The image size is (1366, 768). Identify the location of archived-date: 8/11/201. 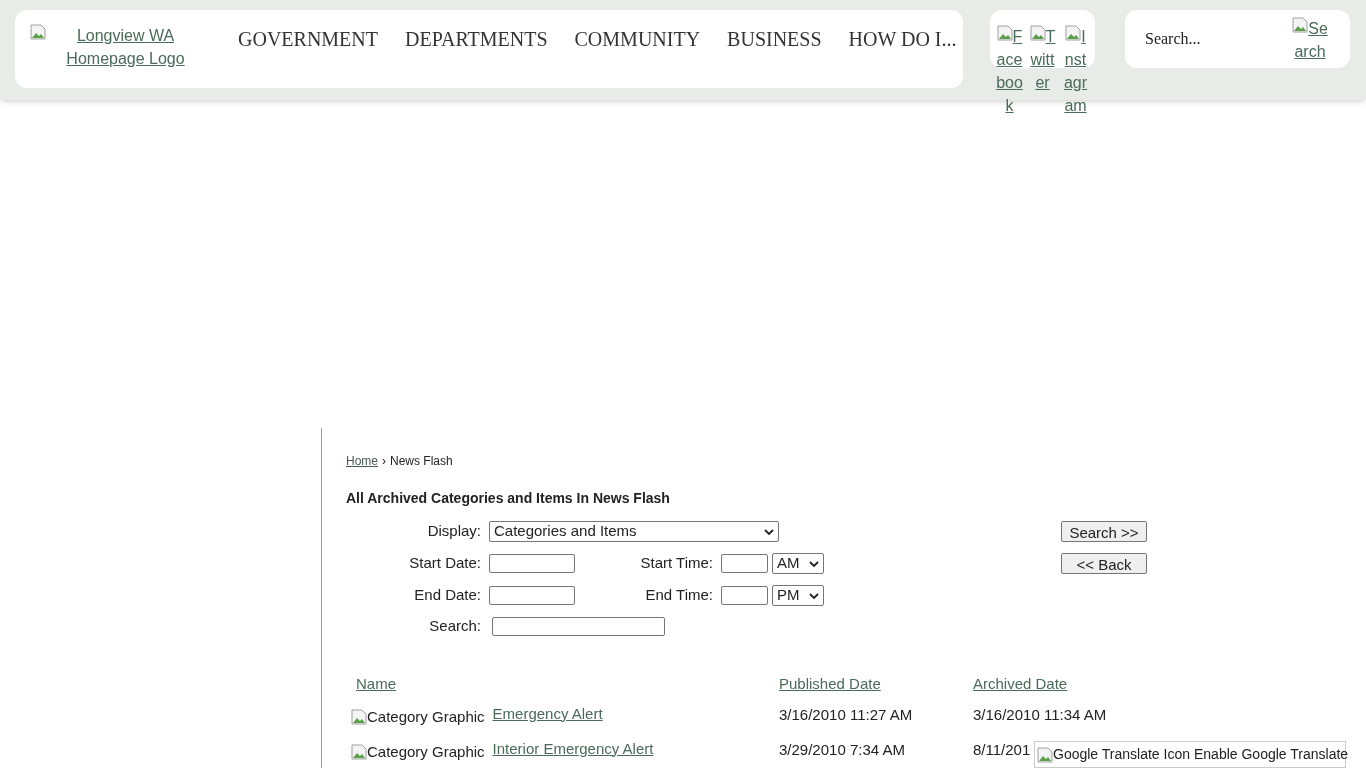
(1002, 749).